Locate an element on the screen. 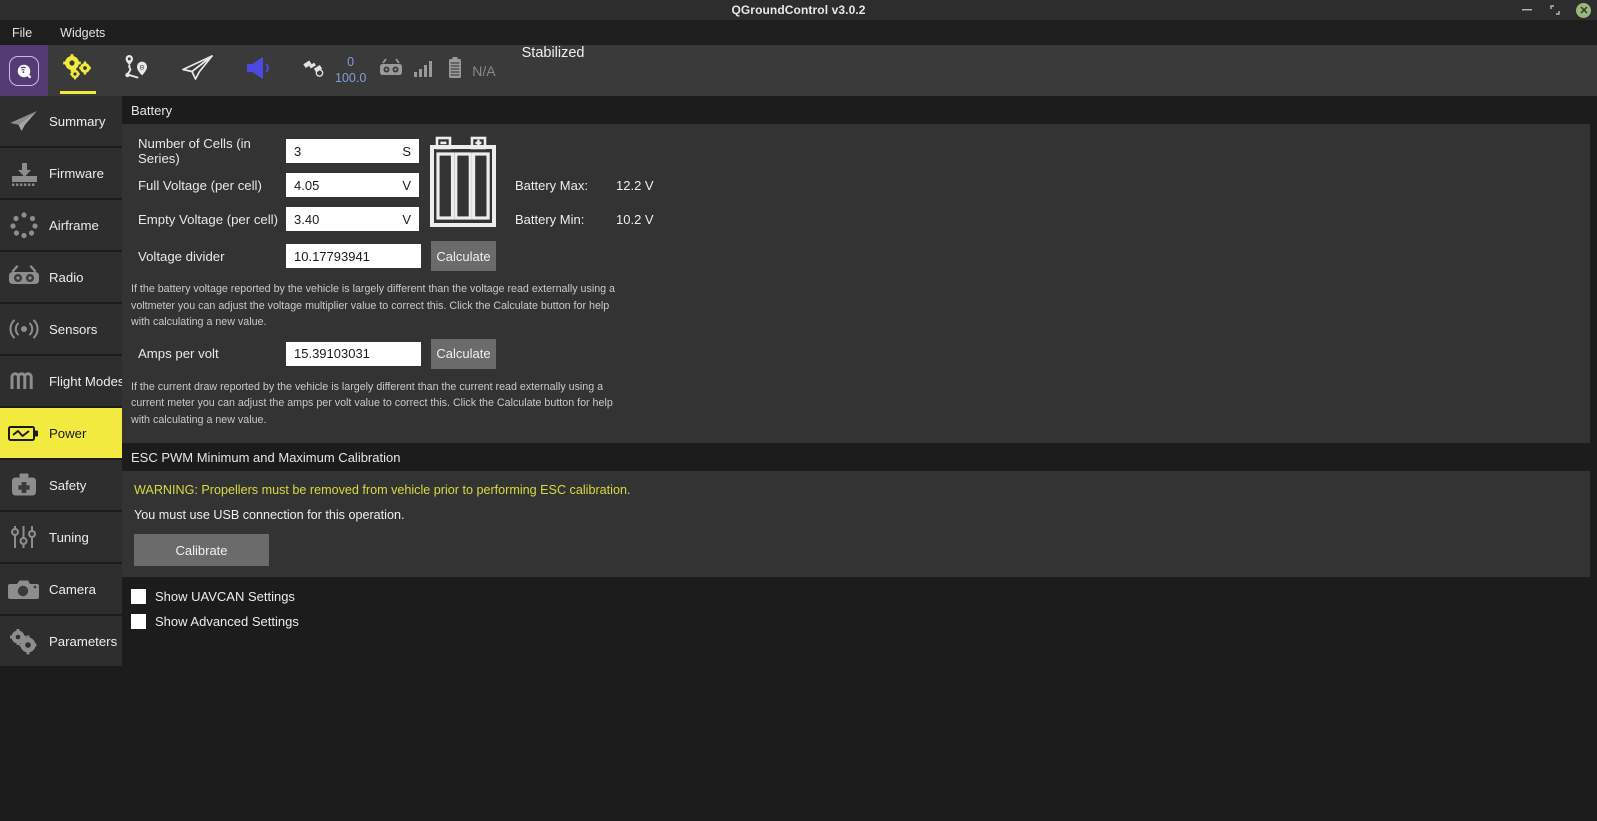 The width and height of the screenshot is (1597, 821). sidebar-item-flight-modes: Flight Modes is located at coordinates (62, 381).